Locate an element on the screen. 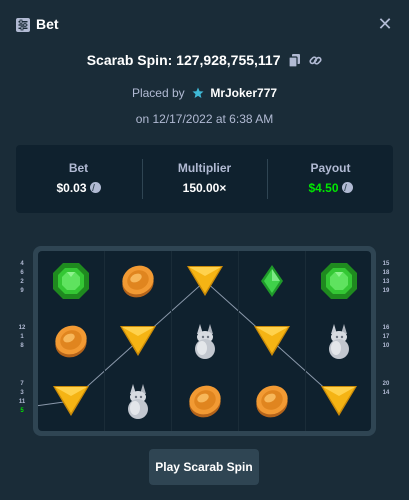  bet-value: $0.03 is located at coordinates (71, 188).